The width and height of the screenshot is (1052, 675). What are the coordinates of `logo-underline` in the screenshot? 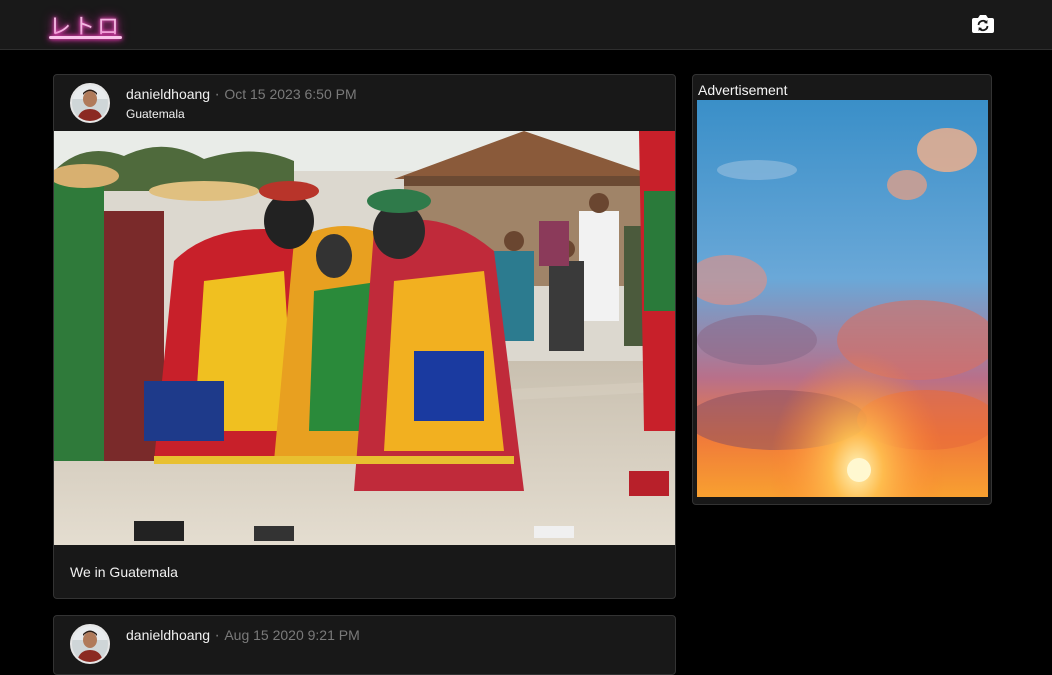 It's located at (85, 37).